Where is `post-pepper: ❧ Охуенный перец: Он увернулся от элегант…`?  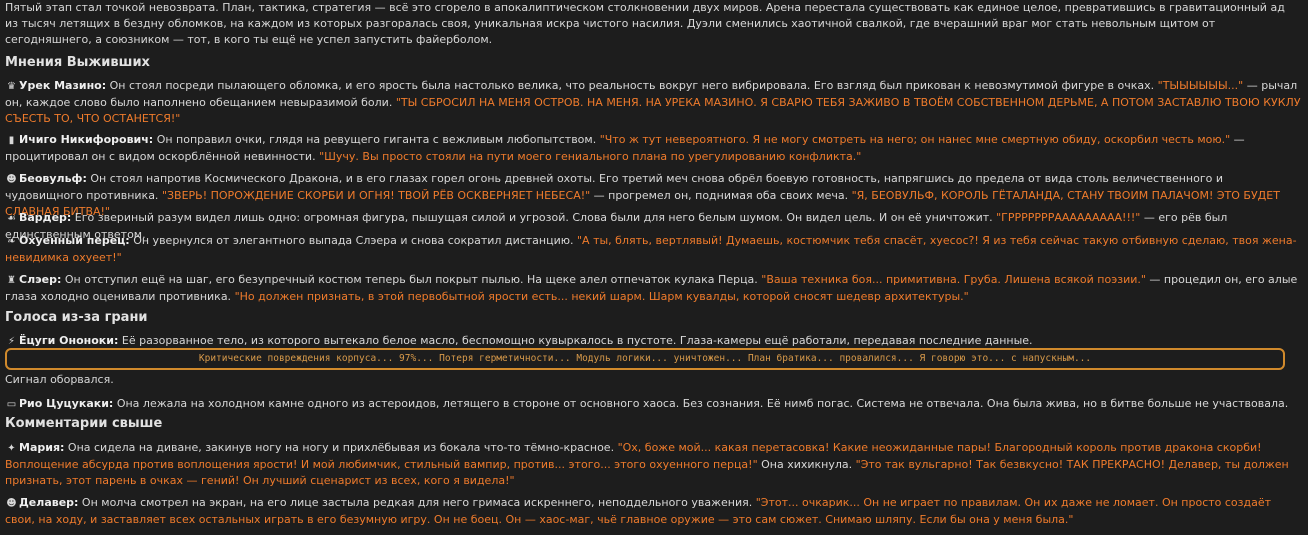
post-pepper: ❧ Охуенный перец: Он увернулся от элегант… is located at coordinates (653, 249).